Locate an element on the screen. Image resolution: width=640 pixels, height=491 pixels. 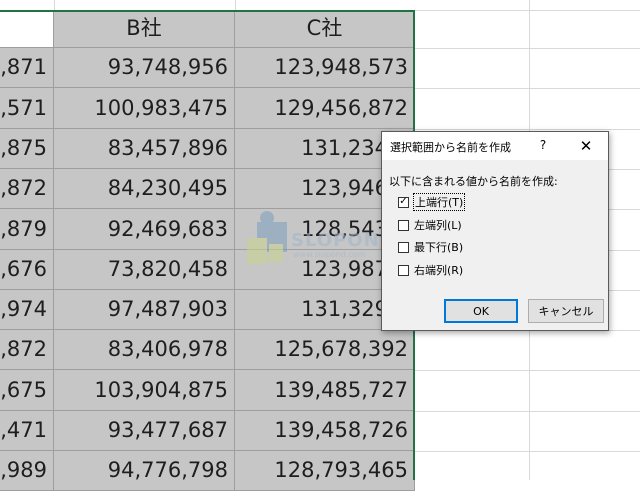
watermark-subtext: www.slopond.com is located at coordinates (329, 254).